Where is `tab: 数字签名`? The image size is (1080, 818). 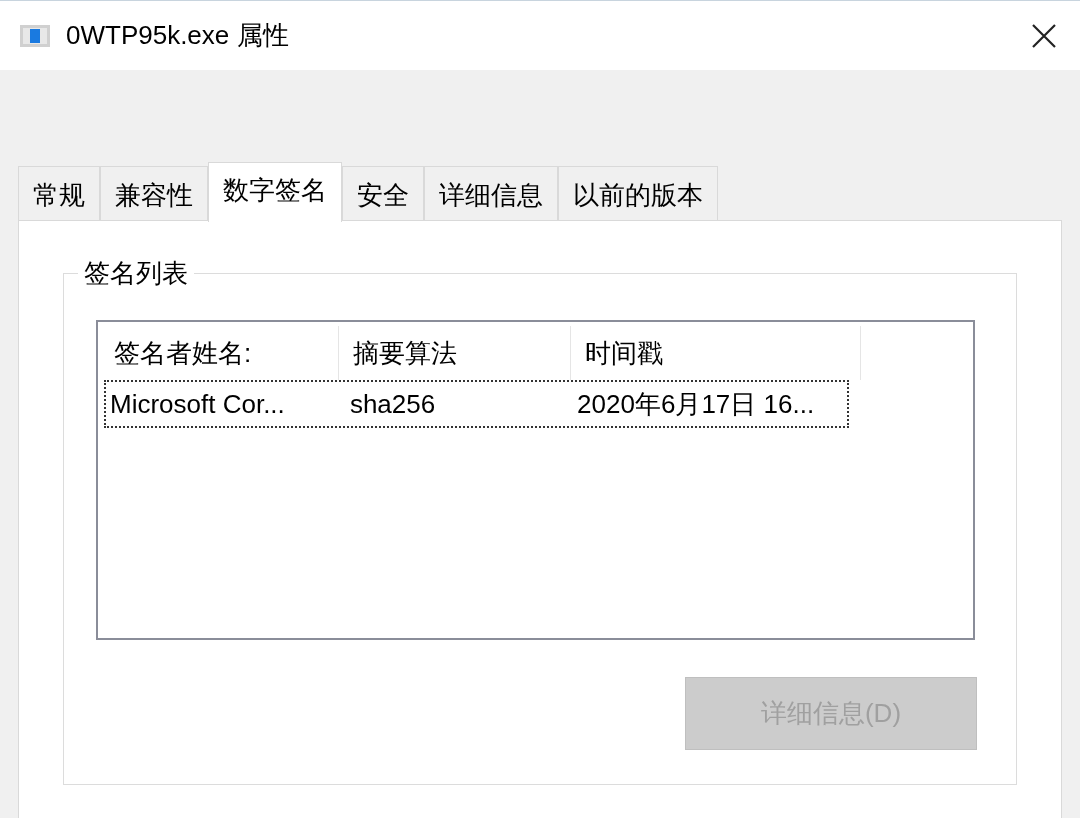 tab: 数字签名 is located at coordinates (275, 192).